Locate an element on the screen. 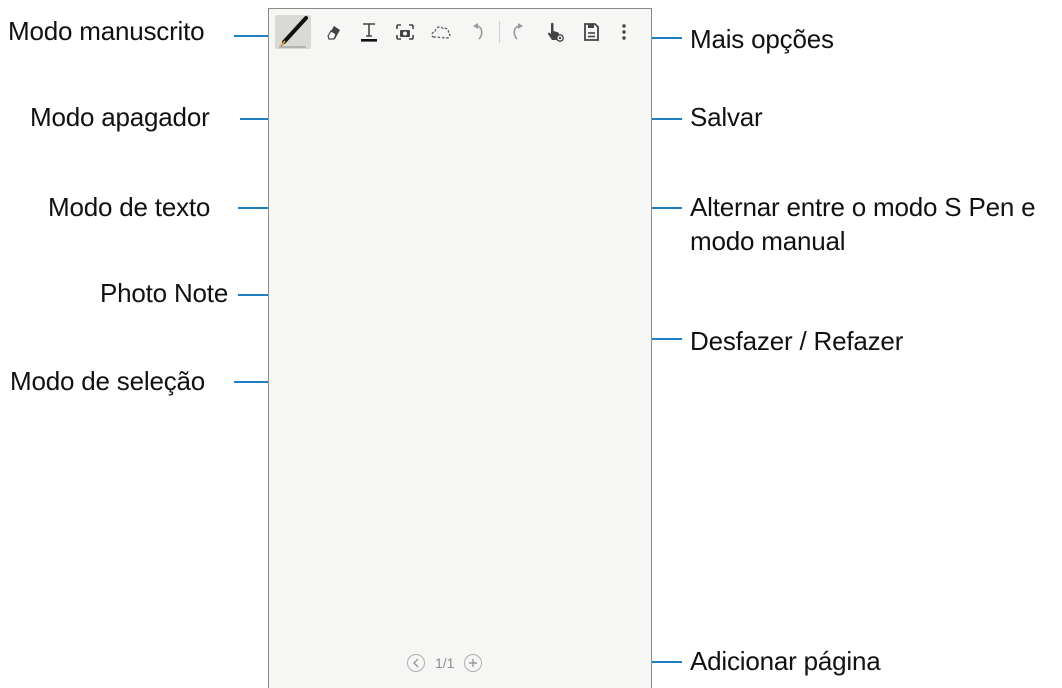 This screenshot has height=688, width=1062. undo-redo-separator is located at coordinates (499, 32).